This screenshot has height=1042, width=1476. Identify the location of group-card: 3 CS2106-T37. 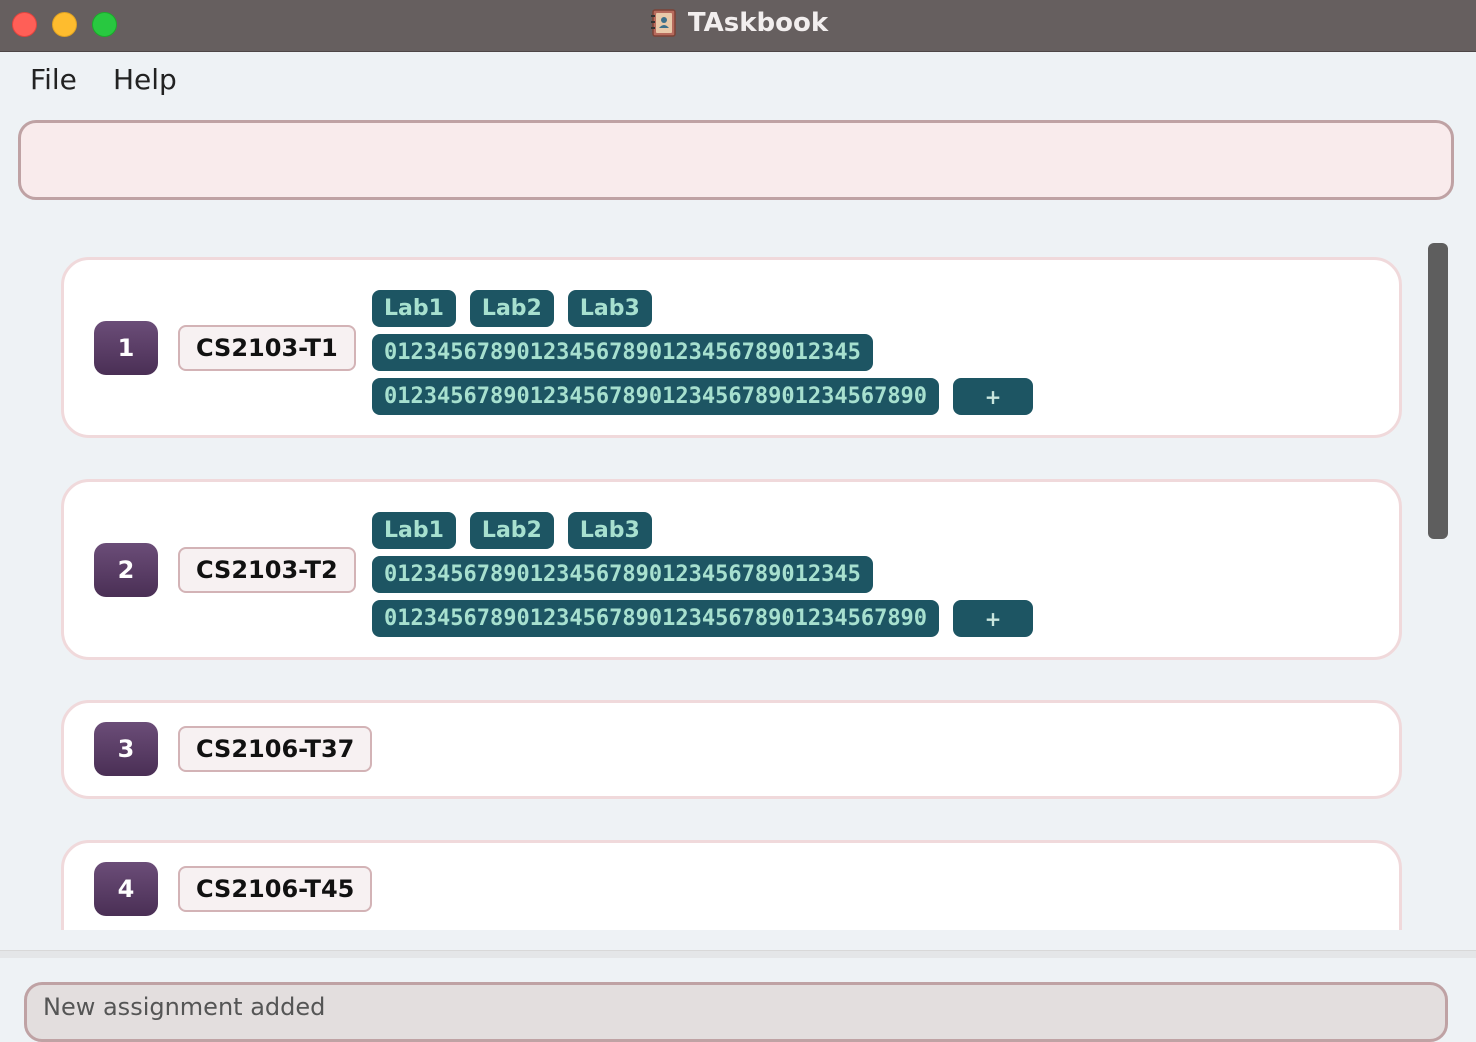
(731, 749).